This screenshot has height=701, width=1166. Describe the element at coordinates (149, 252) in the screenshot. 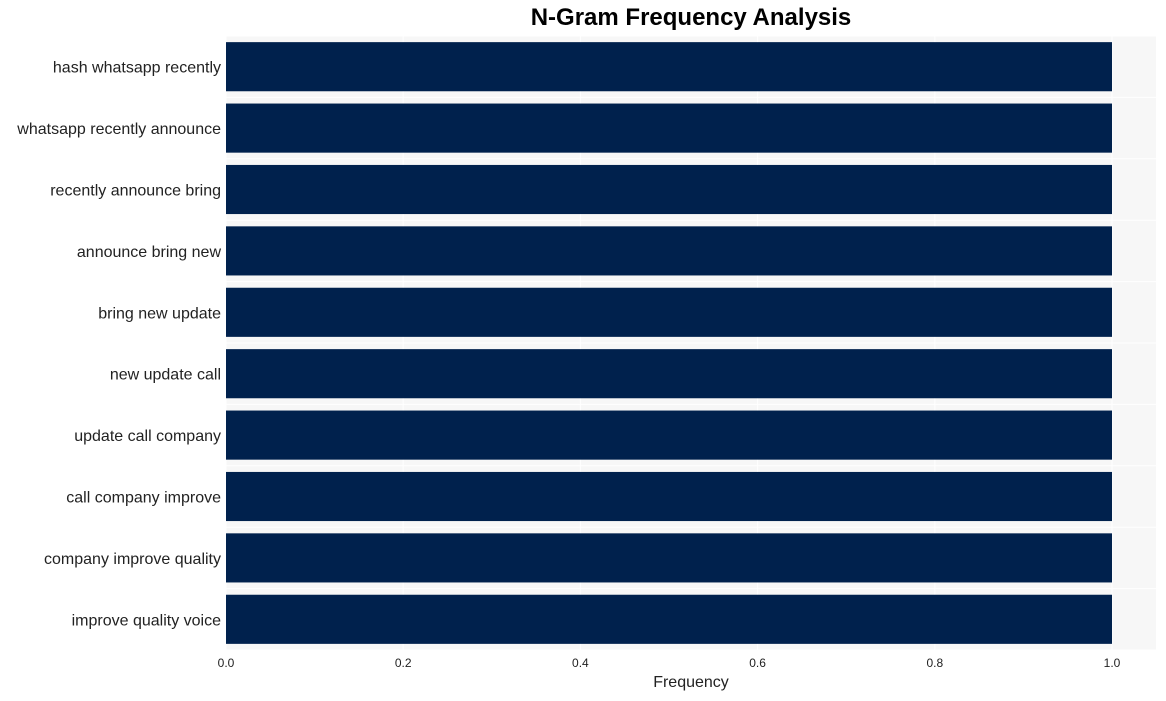

I see `y-tick-label: announce bring new` at that location.